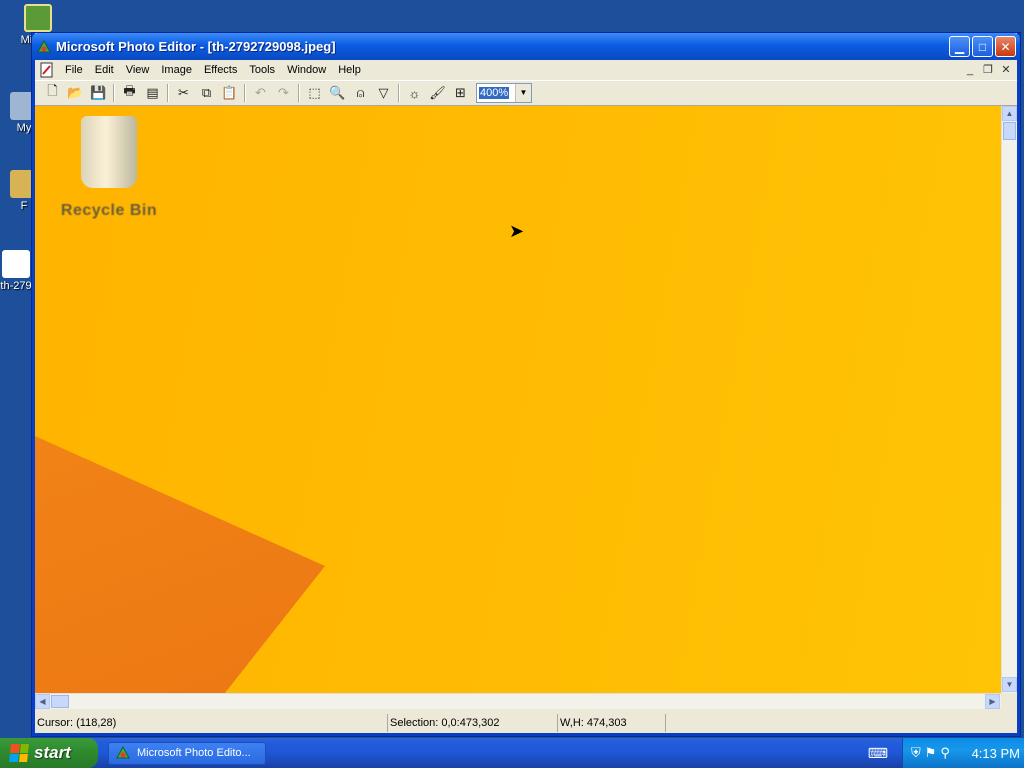 Image resolution: width=1024 pixels, height=768 pixels. What do you see at coordinates (180, 564) in the screenshot?
I see `orange-shape` at bounding box center [180, 564].